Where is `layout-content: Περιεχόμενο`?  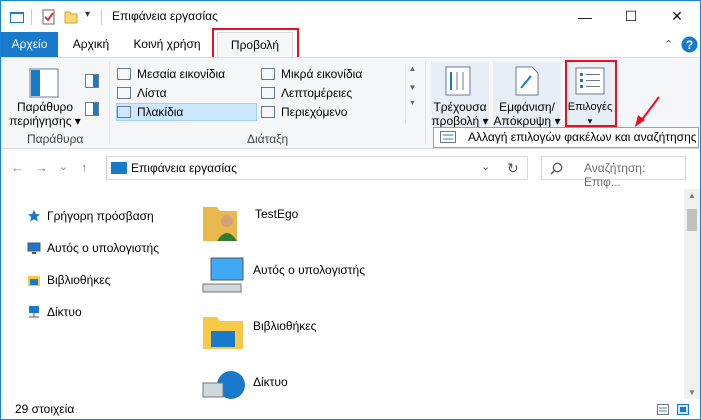
layout-content: Περιεχόμενο is located at coordinates (331, 112).